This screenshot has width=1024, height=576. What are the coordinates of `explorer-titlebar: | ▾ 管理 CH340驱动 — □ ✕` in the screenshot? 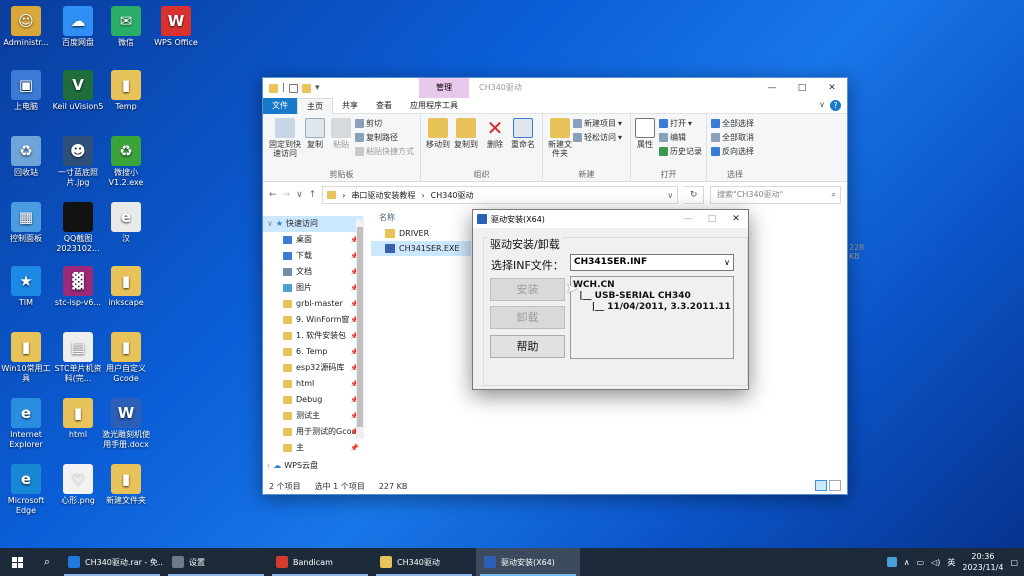 It's located at (555, 88).